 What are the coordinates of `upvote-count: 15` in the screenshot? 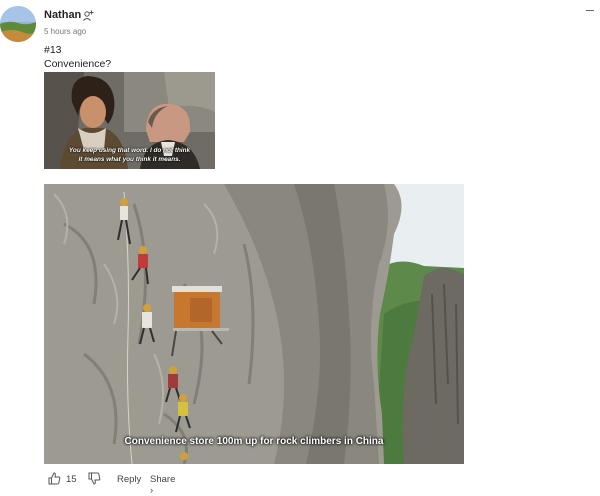 It's located at (71, 479).